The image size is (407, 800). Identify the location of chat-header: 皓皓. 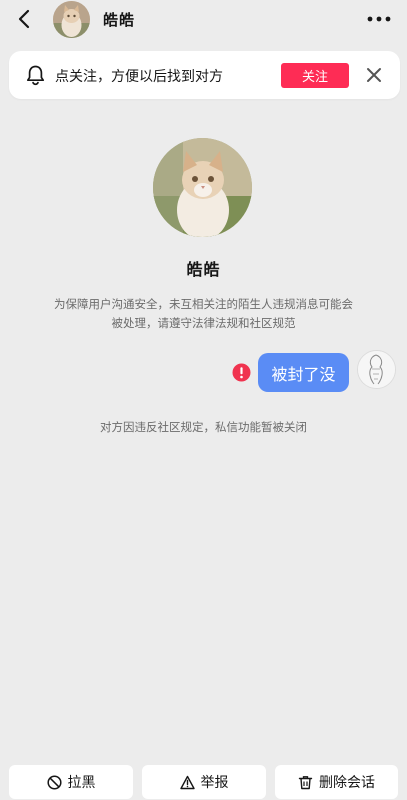
(203, 20).